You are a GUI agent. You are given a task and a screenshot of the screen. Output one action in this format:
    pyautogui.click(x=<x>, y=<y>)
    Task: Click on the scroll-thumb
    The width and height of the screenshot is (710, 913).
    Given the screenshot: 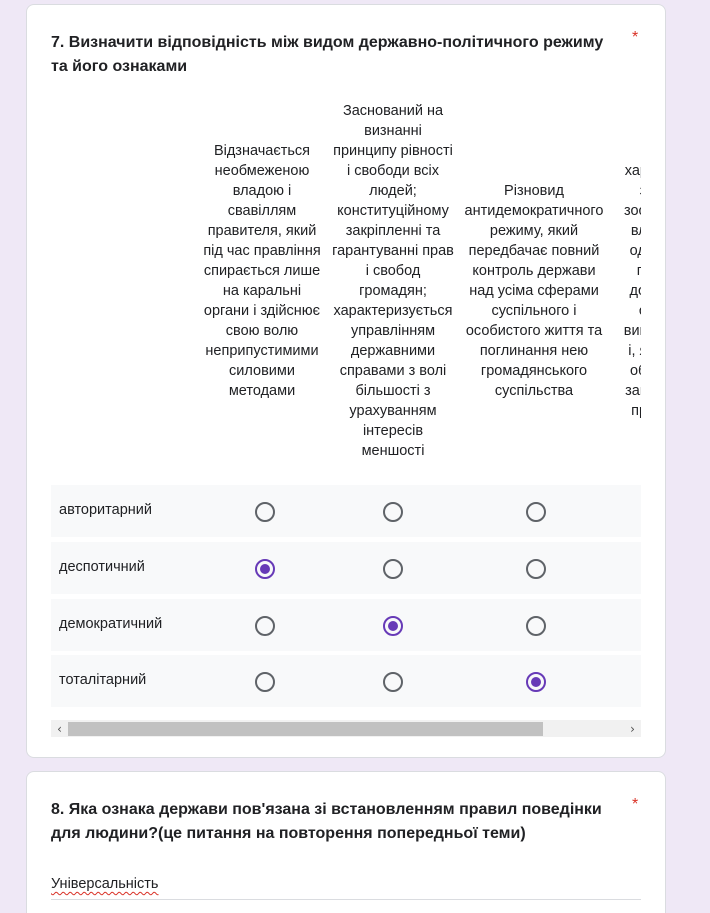 What is the action you would take?
    pyautogui.click(x=305, y=729)
    